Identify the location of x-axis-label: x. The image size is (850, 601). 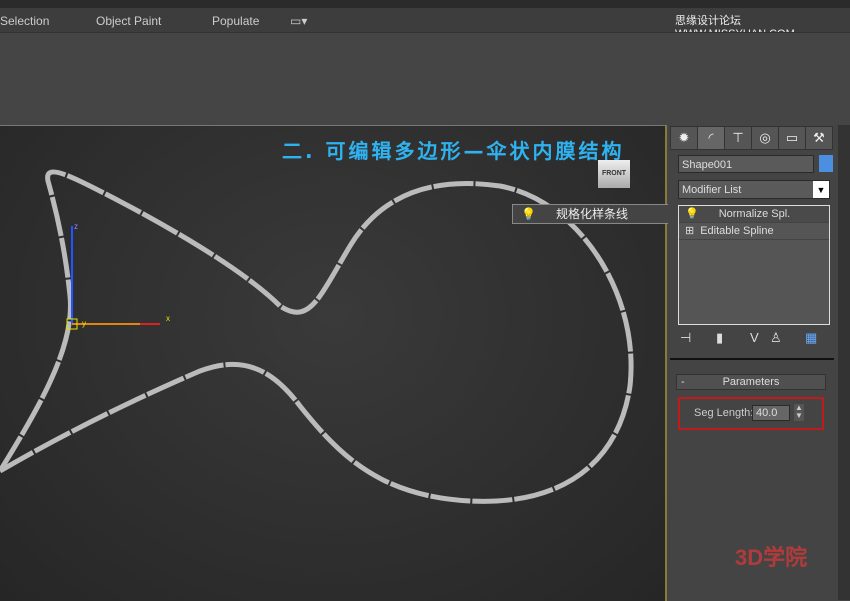
(168, 318).